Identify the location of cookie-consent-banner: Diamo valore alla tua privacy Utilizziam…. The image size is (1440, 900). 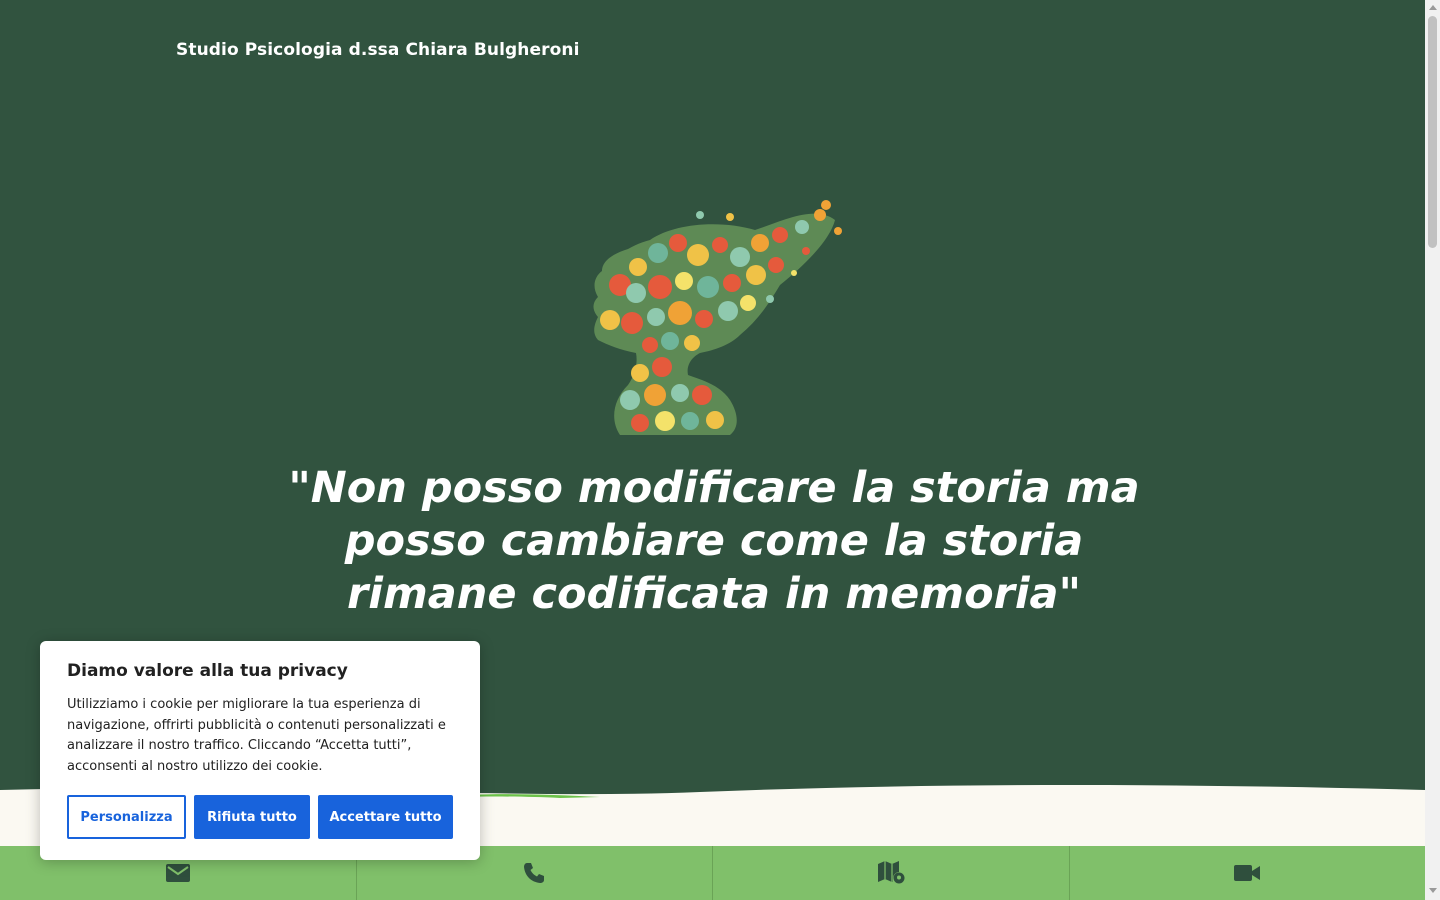
(260, 750).